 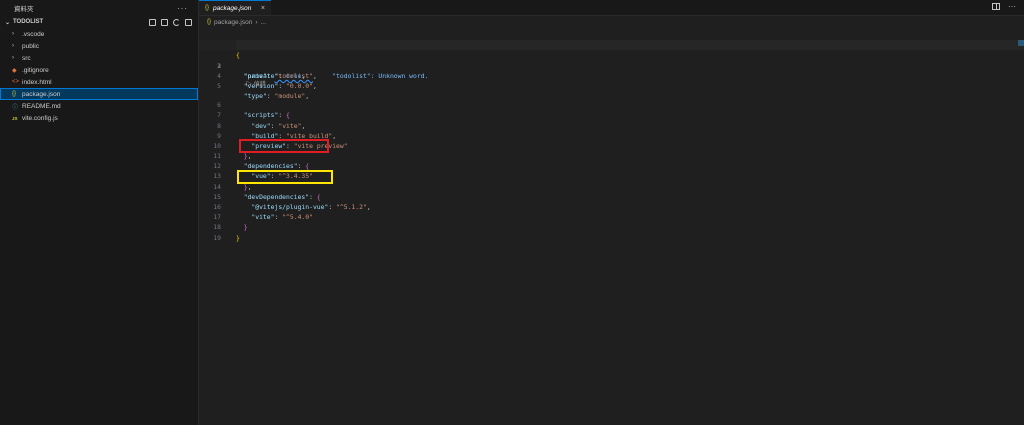 What do you see at coordinates (996, 6) in the screenshot?
I see `split-editor-icon` at bounding box center [996, 6].